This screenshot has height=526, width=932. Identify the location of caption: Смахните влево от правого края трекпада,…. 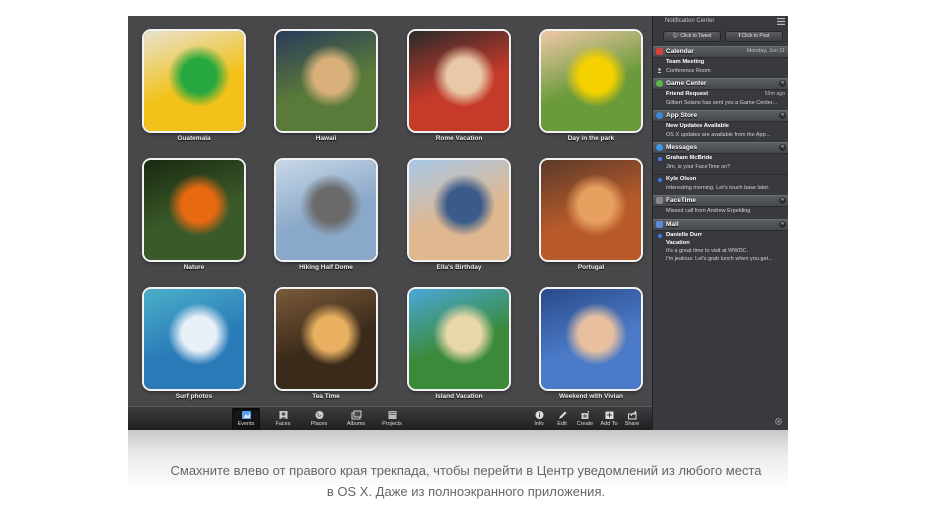
(466, 481).